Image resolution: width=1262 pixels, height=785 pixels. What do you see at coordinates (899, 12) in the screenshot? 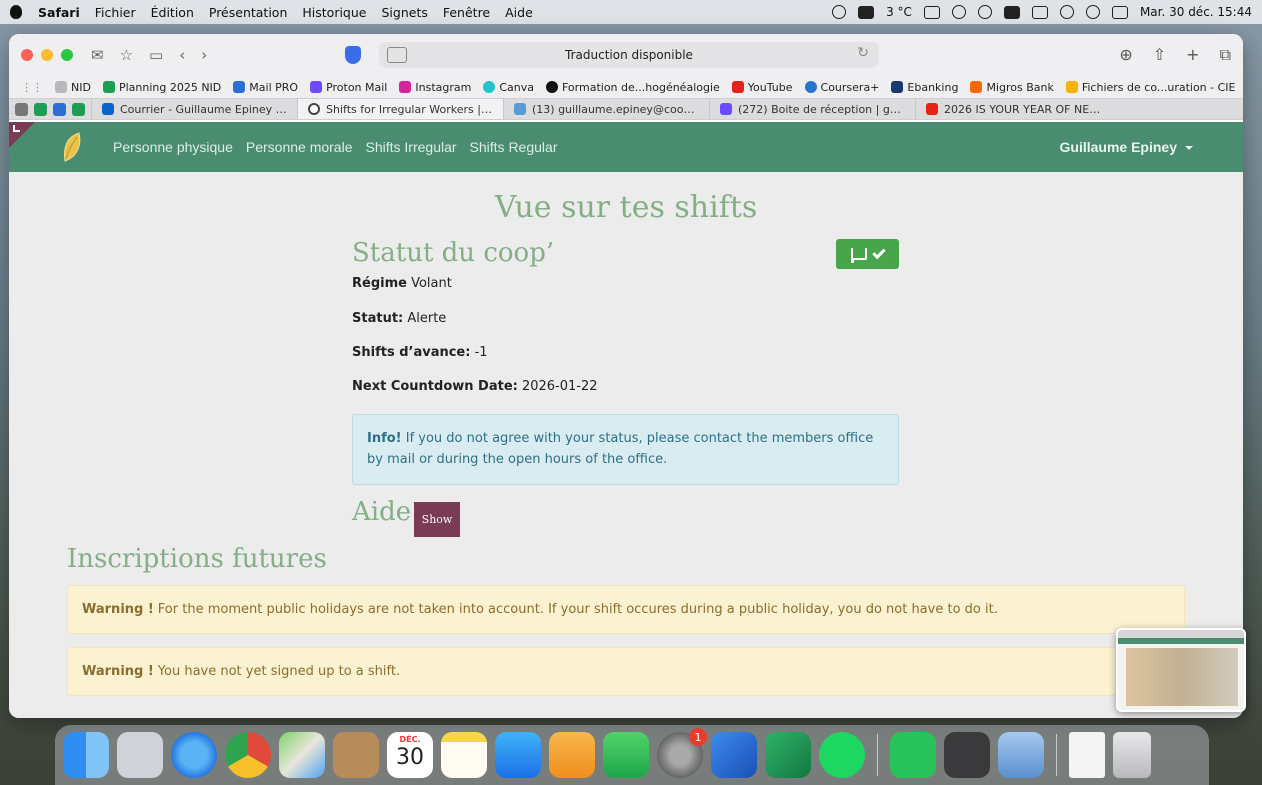
I see `weather-status: 3 °C` at bounding box center [899, 12].